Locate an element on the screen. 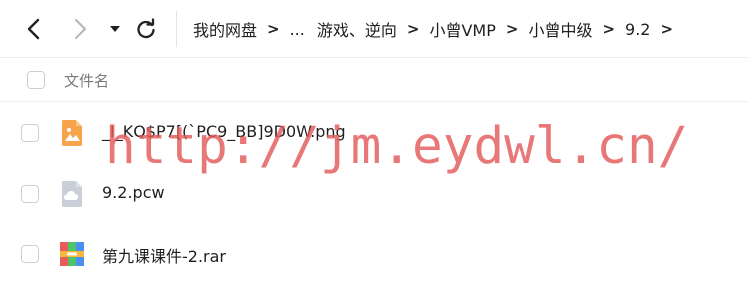 The image size is (748, 300). breadcrumb-item-vmp: 小曾VMP is located at coordinates (462, 29).